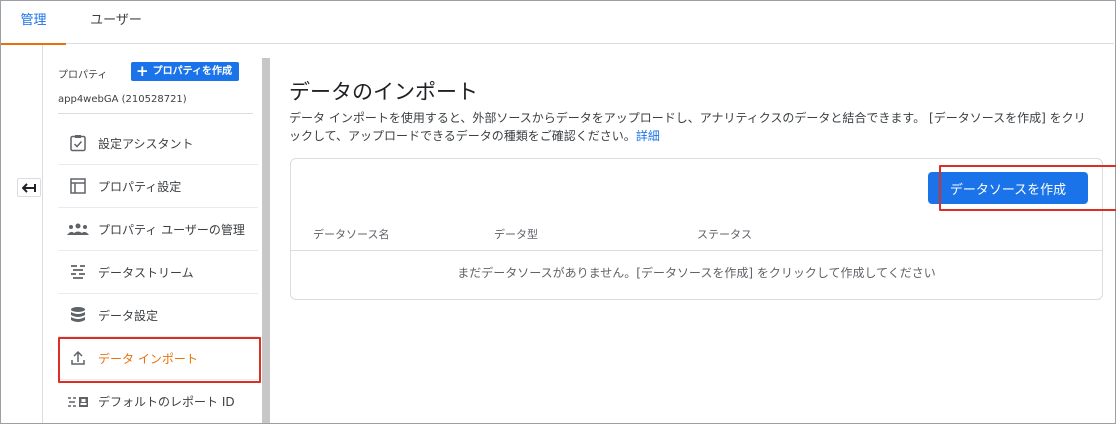  What do you see at coordinates (78, 358) in the screenshot?
I see `upload-icon` at bounding box center [78, 358].